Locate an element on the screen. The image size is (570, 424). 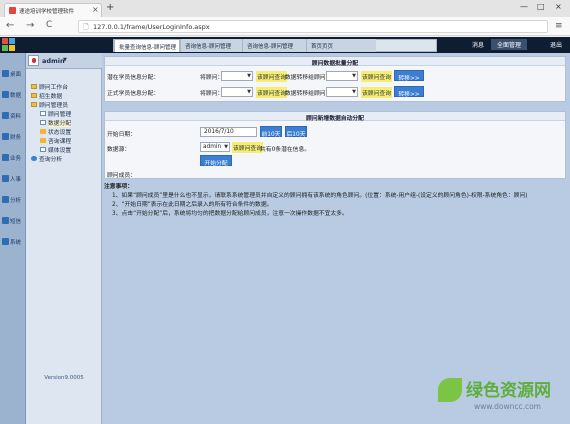
notes-title: 注意事项： is located at coordinates (118, 187).